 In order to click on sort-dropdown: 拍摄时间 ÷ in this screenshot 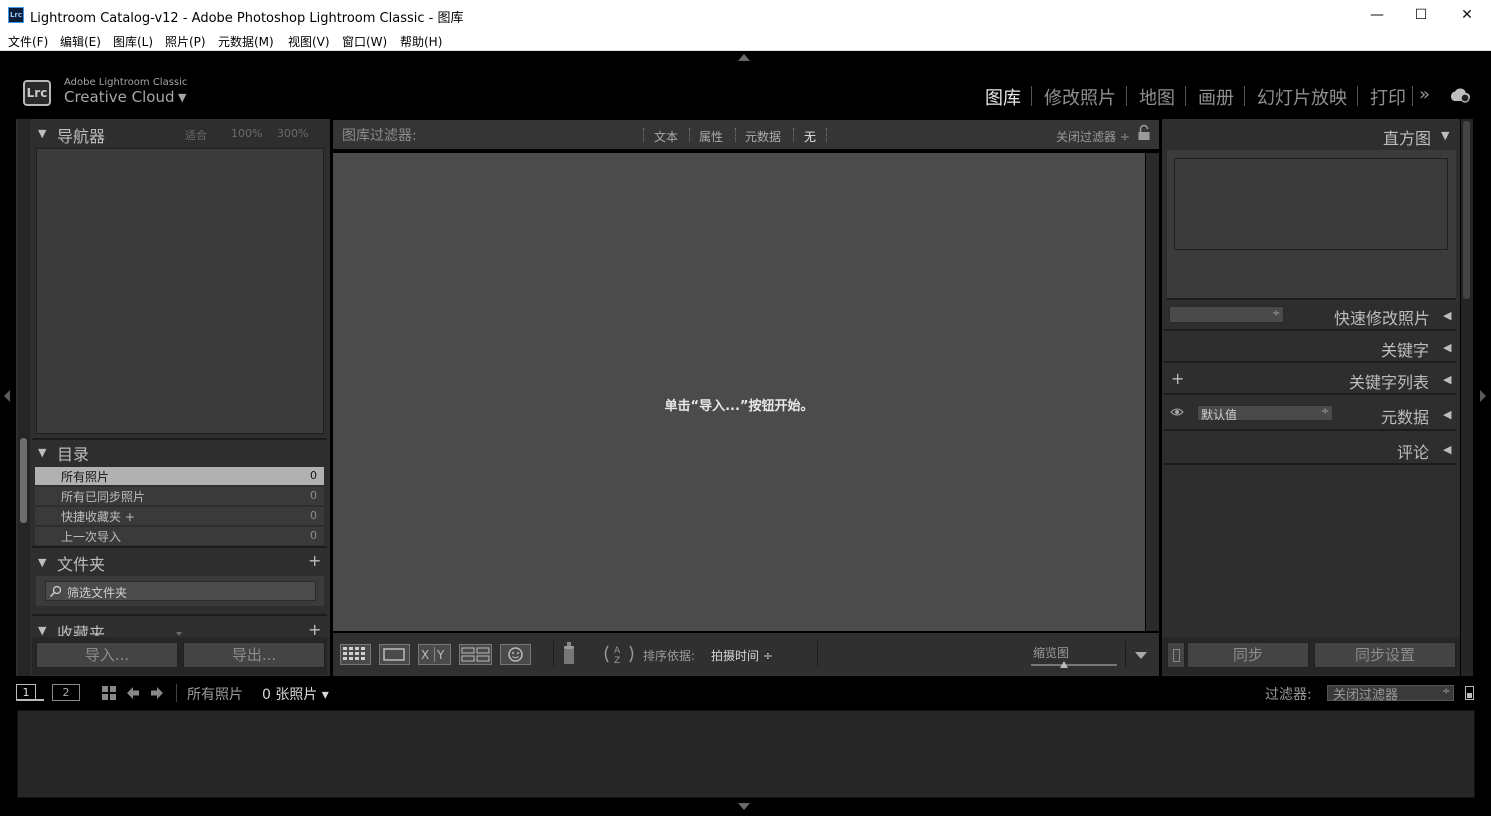, I will do `click(742, 655)`.